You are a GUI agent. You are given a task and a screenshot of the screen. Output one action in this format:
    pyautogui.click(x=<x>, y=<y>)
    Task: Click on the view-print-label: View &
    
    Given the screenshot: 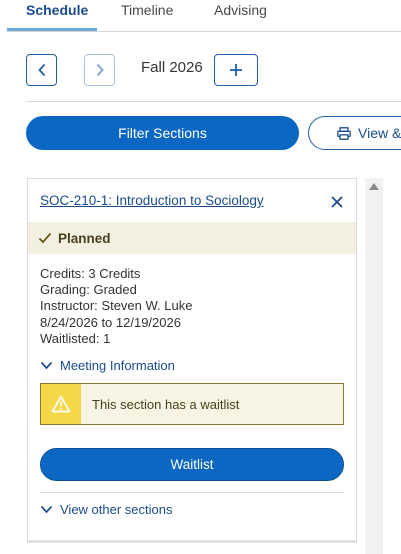 What is the action you would take?
    pyautogui.click(x=379, y=133)
    